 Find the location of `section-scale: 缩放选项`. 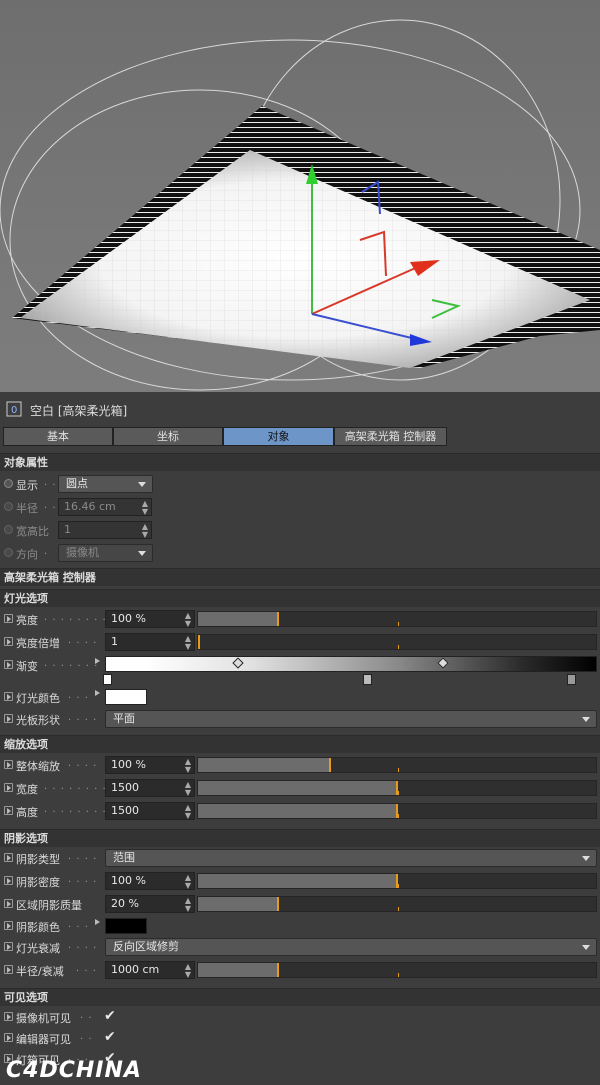

section-scale: 缩放选项 is located at coordinates (300, 744).